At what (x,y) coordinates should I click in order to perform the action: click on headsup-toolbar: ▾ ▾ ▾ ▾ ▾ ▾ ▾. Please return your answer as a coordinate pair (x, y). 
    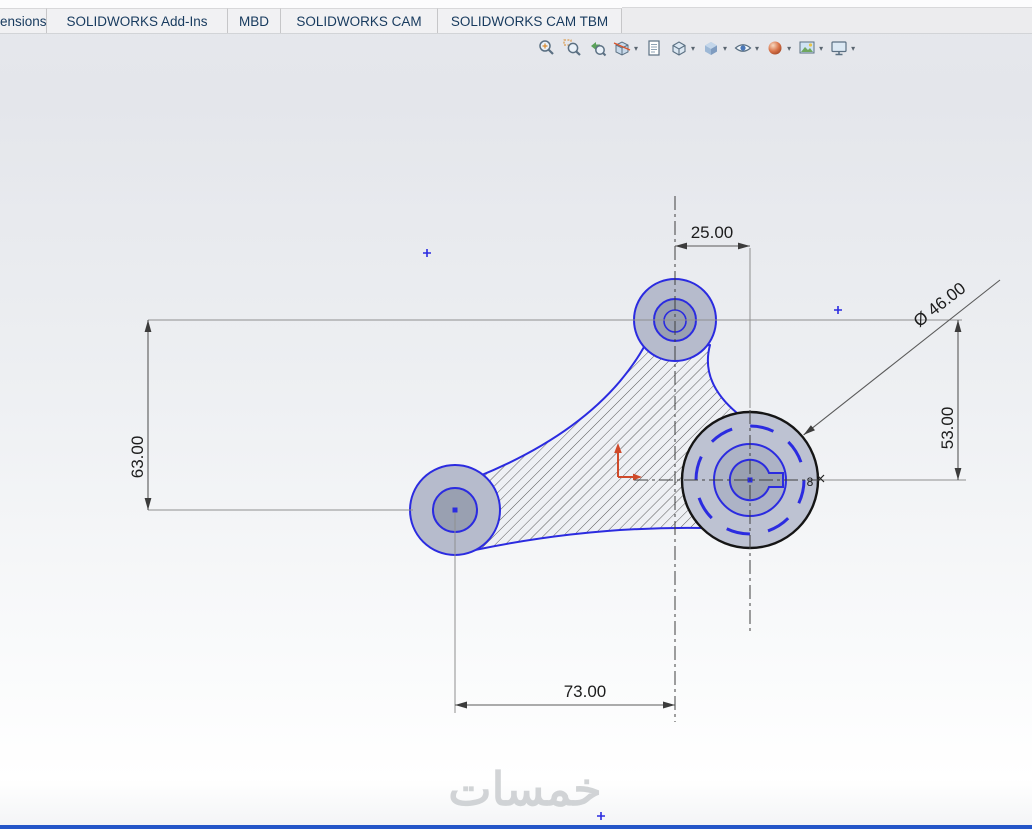
    Looking at the image, I should click on (696, 48).